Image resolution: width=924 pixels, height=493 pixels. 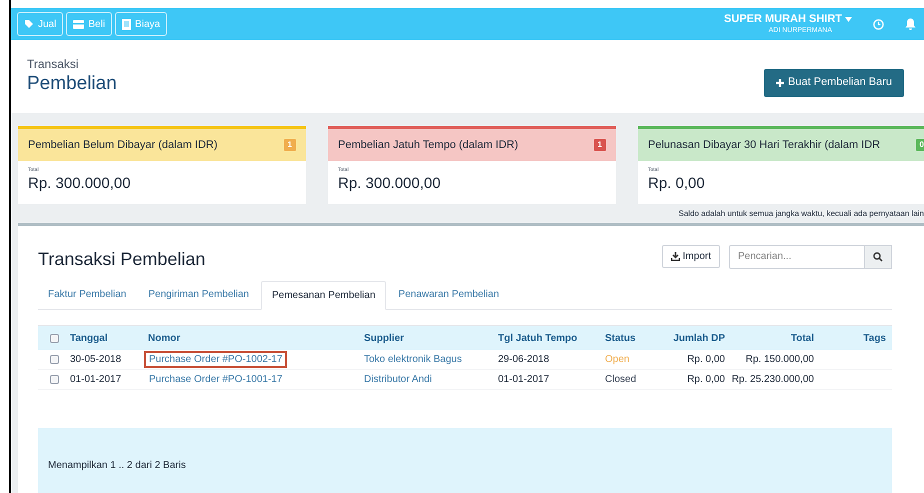 What do you see at coordinates (216, 379) in the screenshot?
I see `order-link: Purchase Order #PO-1001-17` at bounding box center [216, 379].